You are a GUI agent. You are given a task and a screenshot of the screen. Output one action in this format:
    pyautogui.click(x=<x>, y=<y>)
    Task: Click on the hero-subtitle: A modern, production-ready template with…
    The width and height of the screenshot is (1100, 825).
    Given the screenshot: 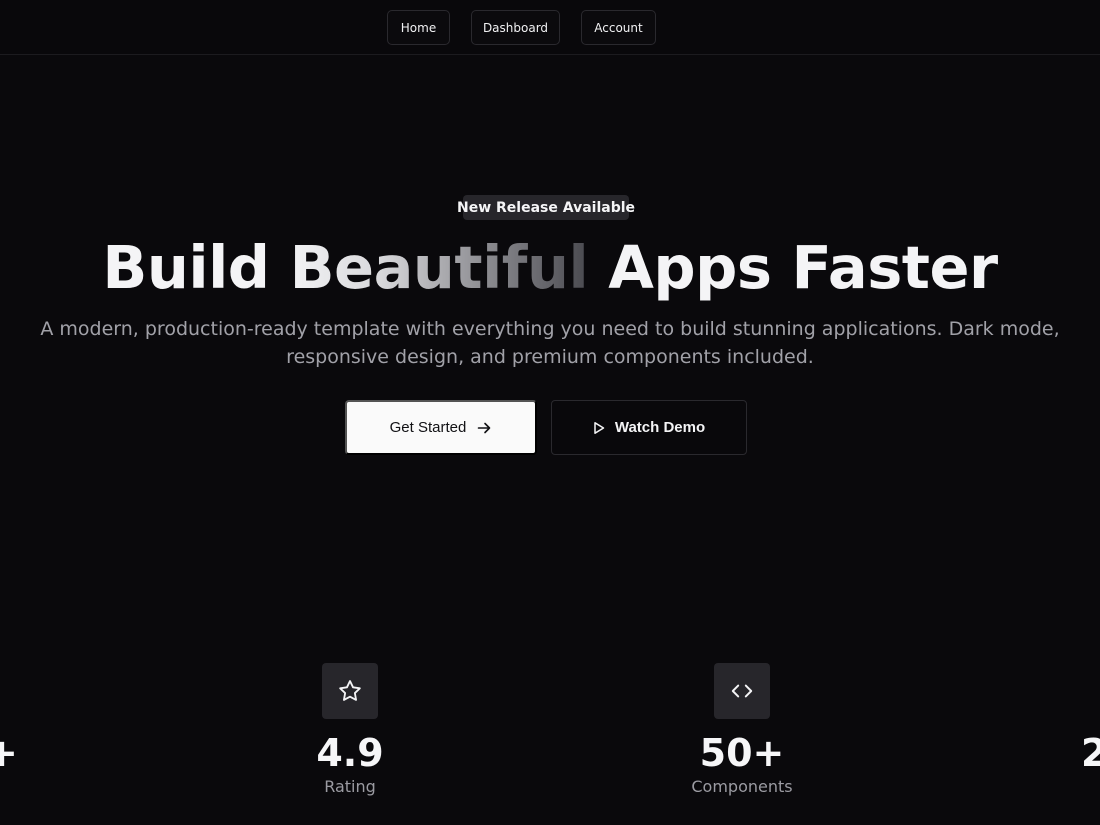 What is the action you would take?
    pyautogui.click(x=550, y=343)
    